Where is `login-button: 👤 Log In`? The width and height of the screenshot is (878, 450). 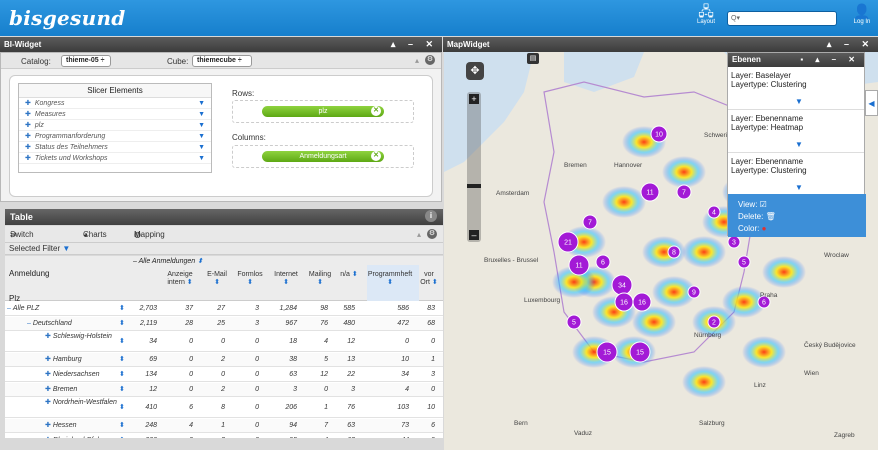 login-button: 👤 Log In is located at coordinates (860, 14).